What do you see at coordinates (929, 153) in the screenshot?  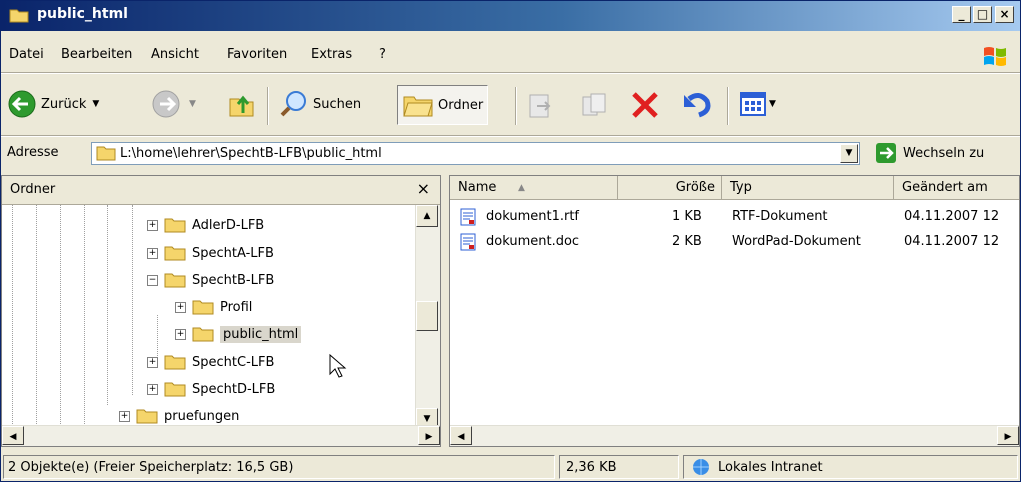 I see `go-button: Wechseln zu` at bounding box center [929, 153].